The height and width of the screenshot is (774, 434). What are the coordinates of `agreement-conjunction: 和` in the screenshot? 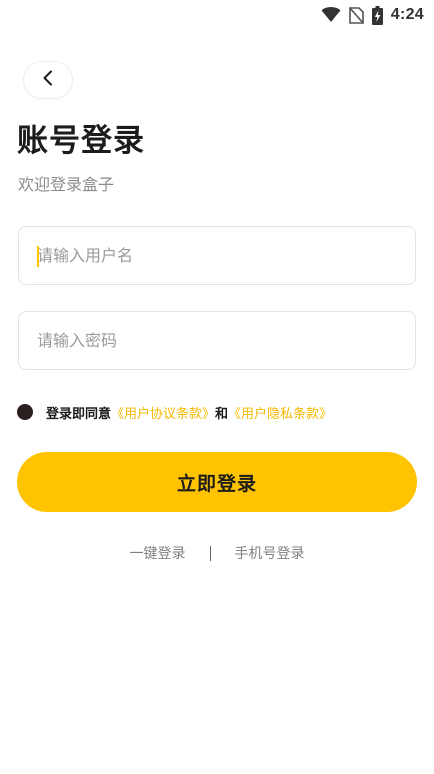 It's located at (222, 414).